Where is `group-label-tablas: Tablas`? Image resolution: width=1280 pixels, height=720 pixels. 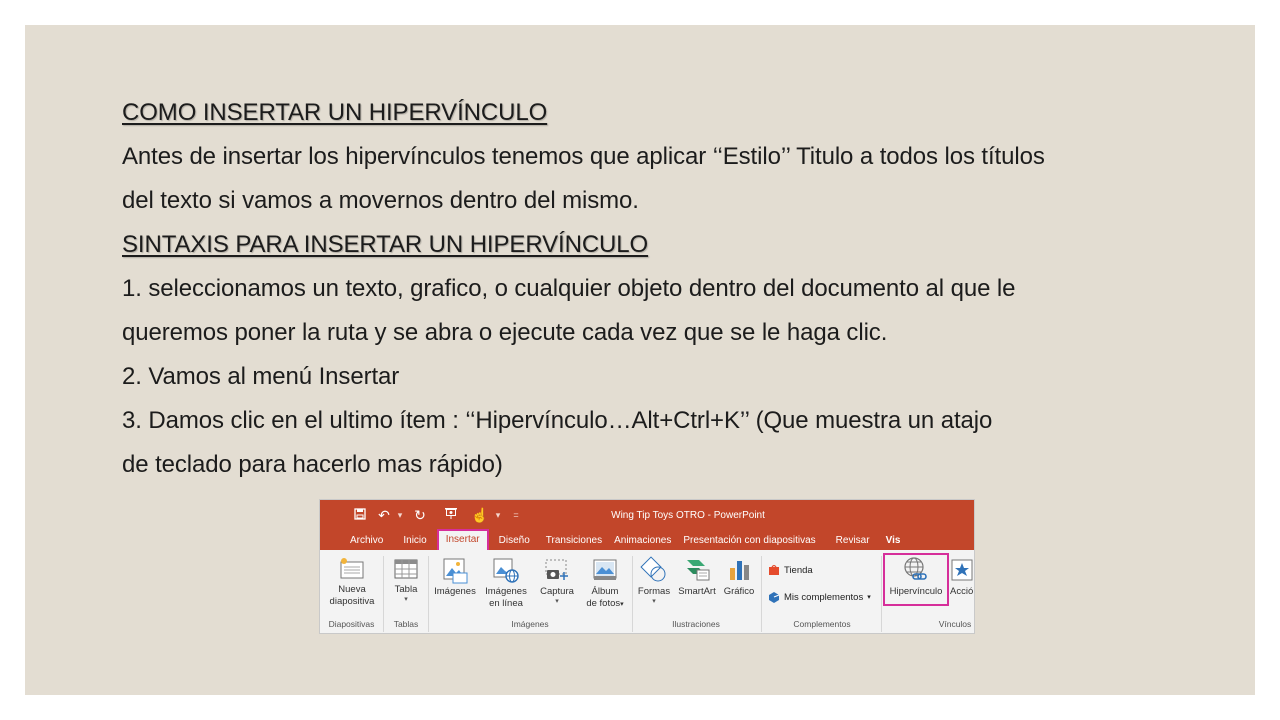 group-label-tablas: Tablas is located at coordinates (406, 624).